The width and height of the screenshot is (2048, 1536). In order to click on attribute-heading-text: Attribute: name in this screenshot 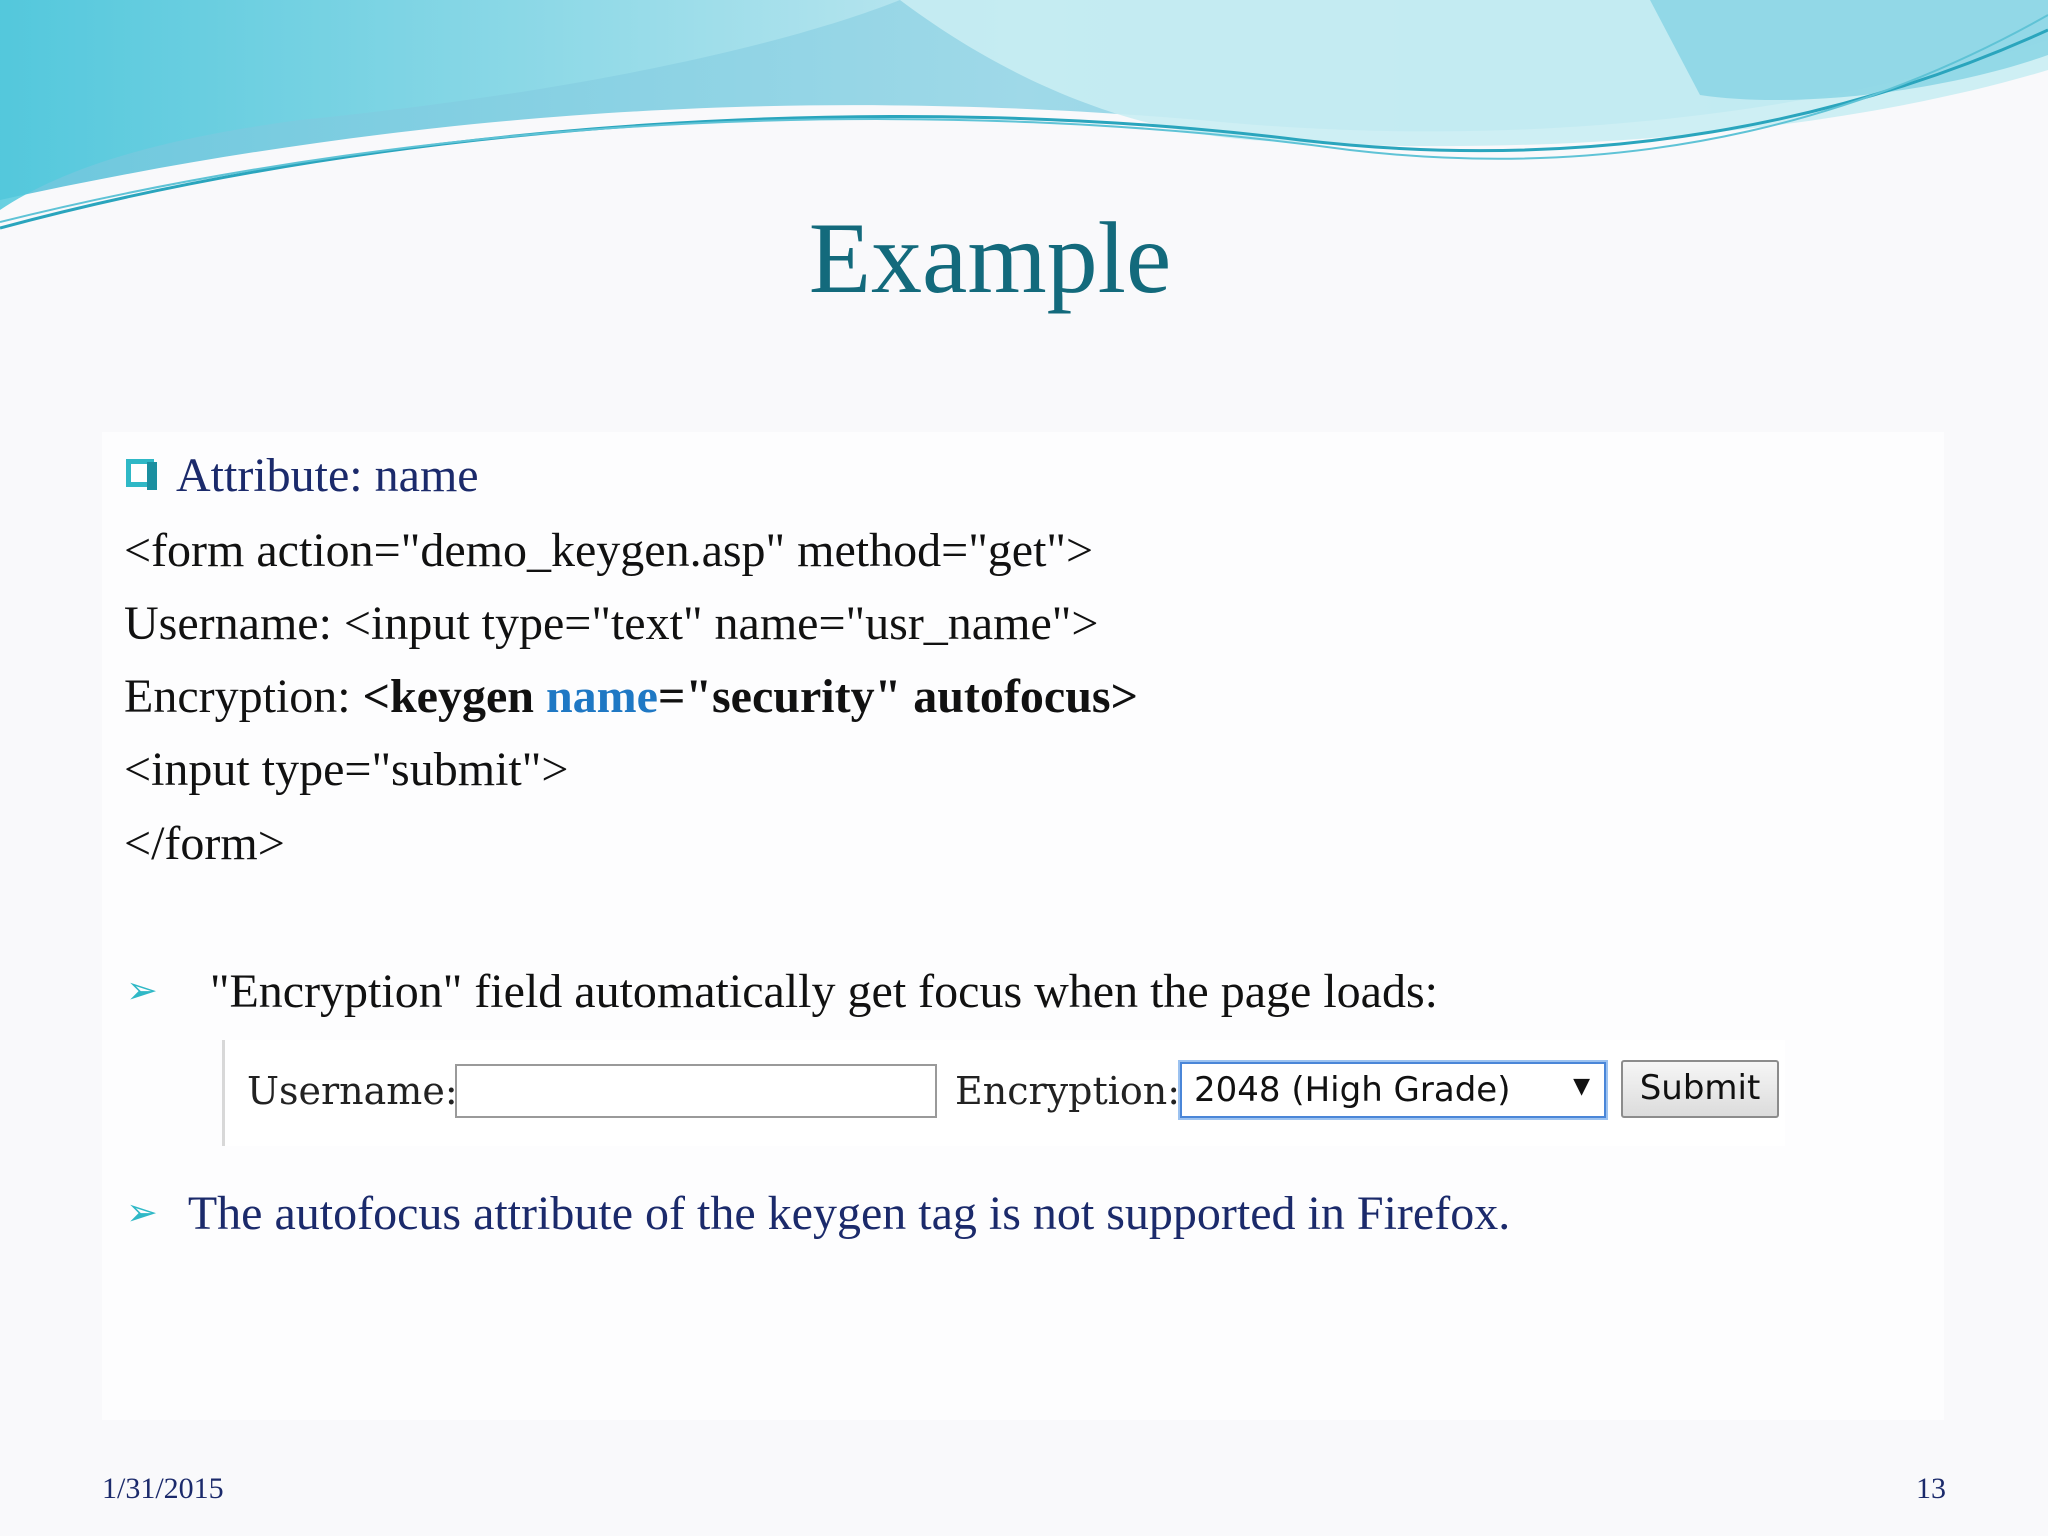, I will do `click(327, 475)`.